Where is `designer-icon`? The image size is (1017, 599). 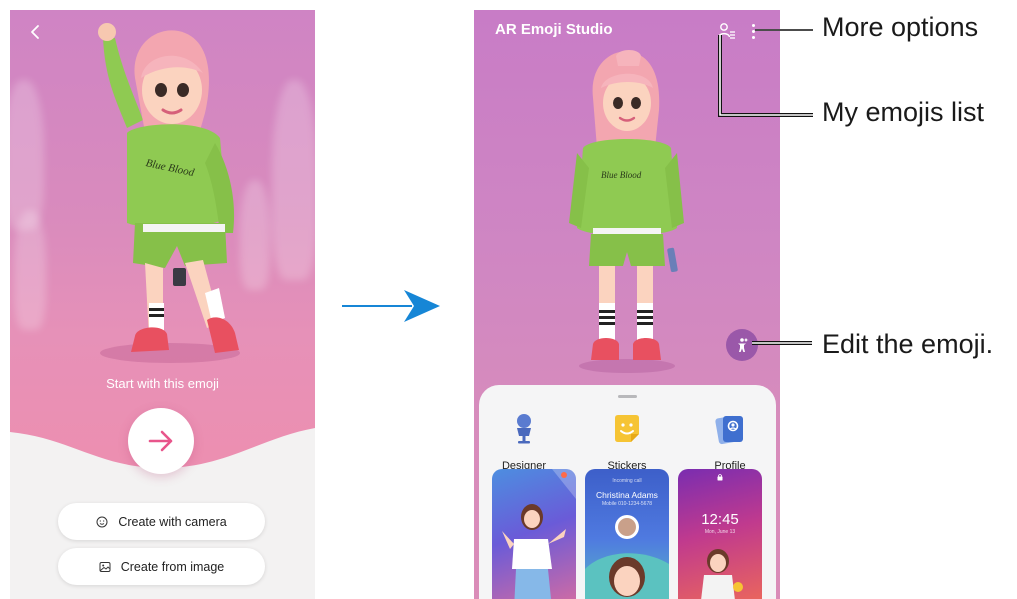 designer-icon is located at coordinates (524, 429).